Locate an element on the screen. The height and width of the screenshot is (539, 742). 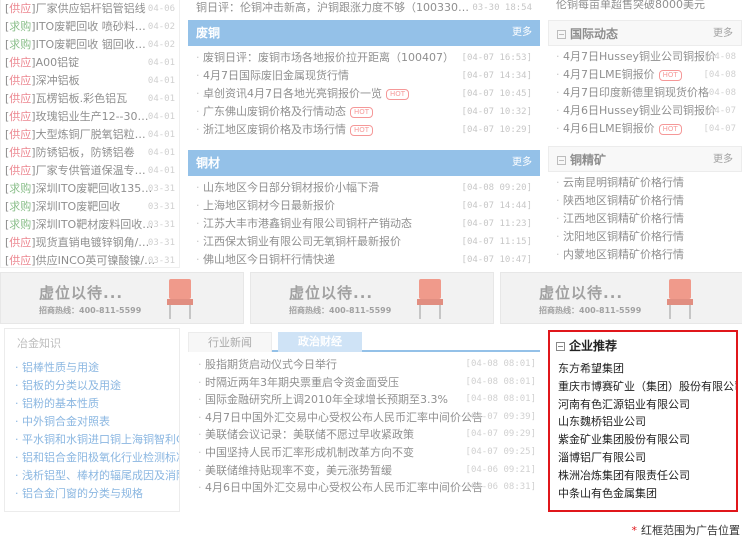
knowledge-link: · 铝粉的基本性质 is located at coordinates (92, 404).